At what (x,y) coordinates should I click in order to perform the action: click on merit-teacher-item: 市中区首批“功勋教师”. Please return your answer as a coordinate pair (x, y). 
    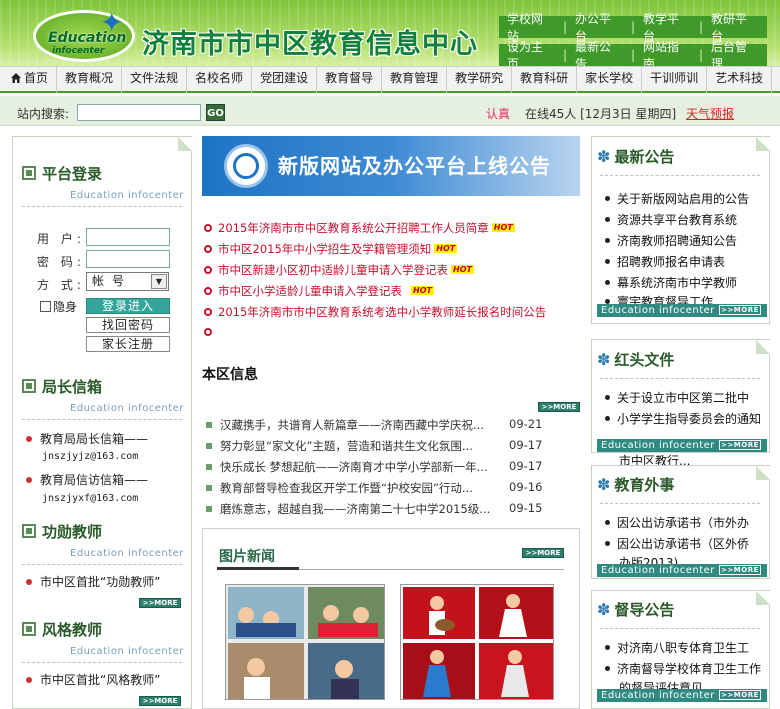
    Looking at the image, I should click on (93, 581).